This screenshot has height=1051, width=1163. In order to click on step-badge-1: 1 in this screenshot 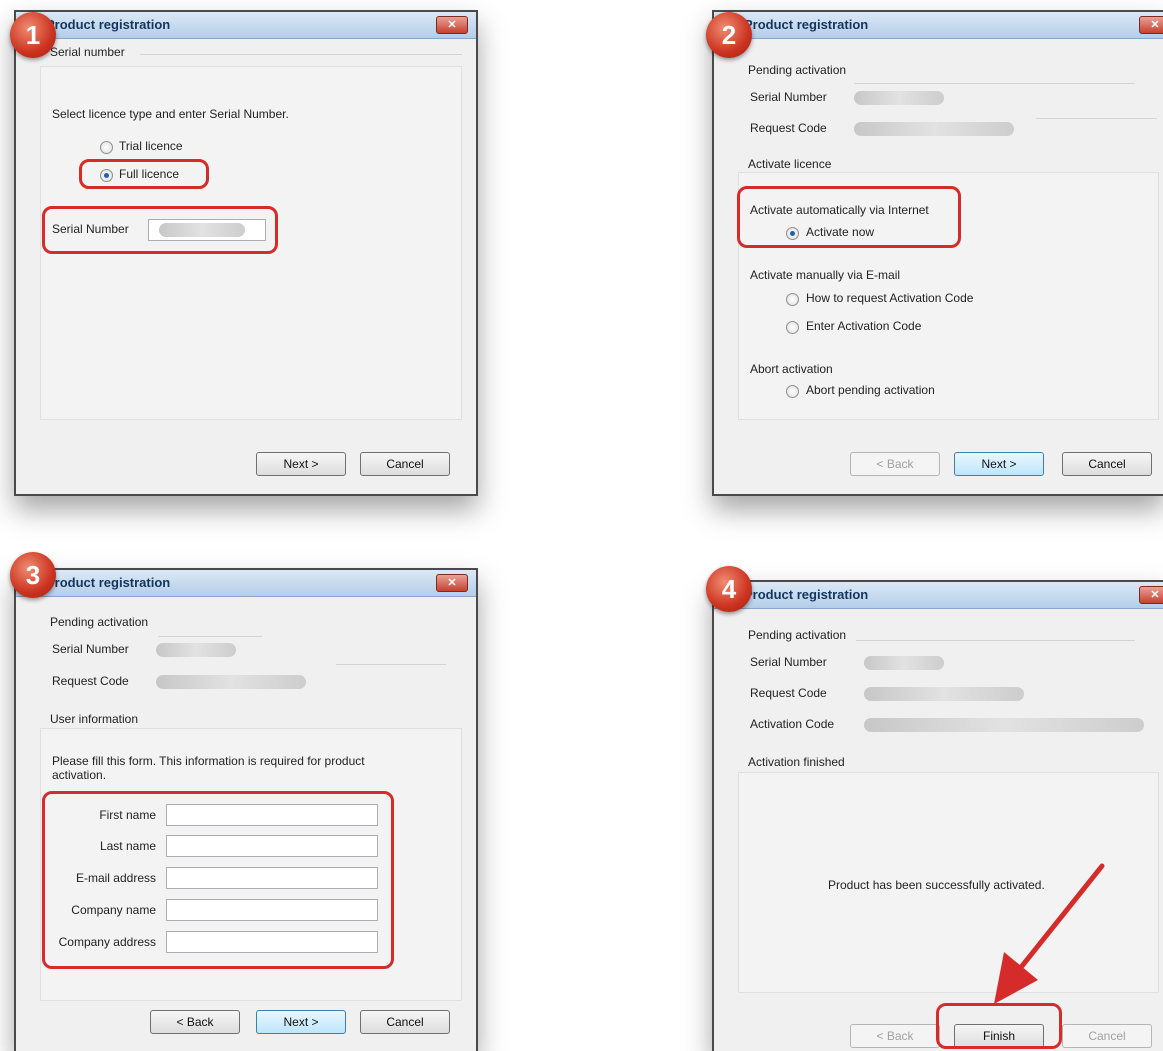, I will do `click(33, 35)`.